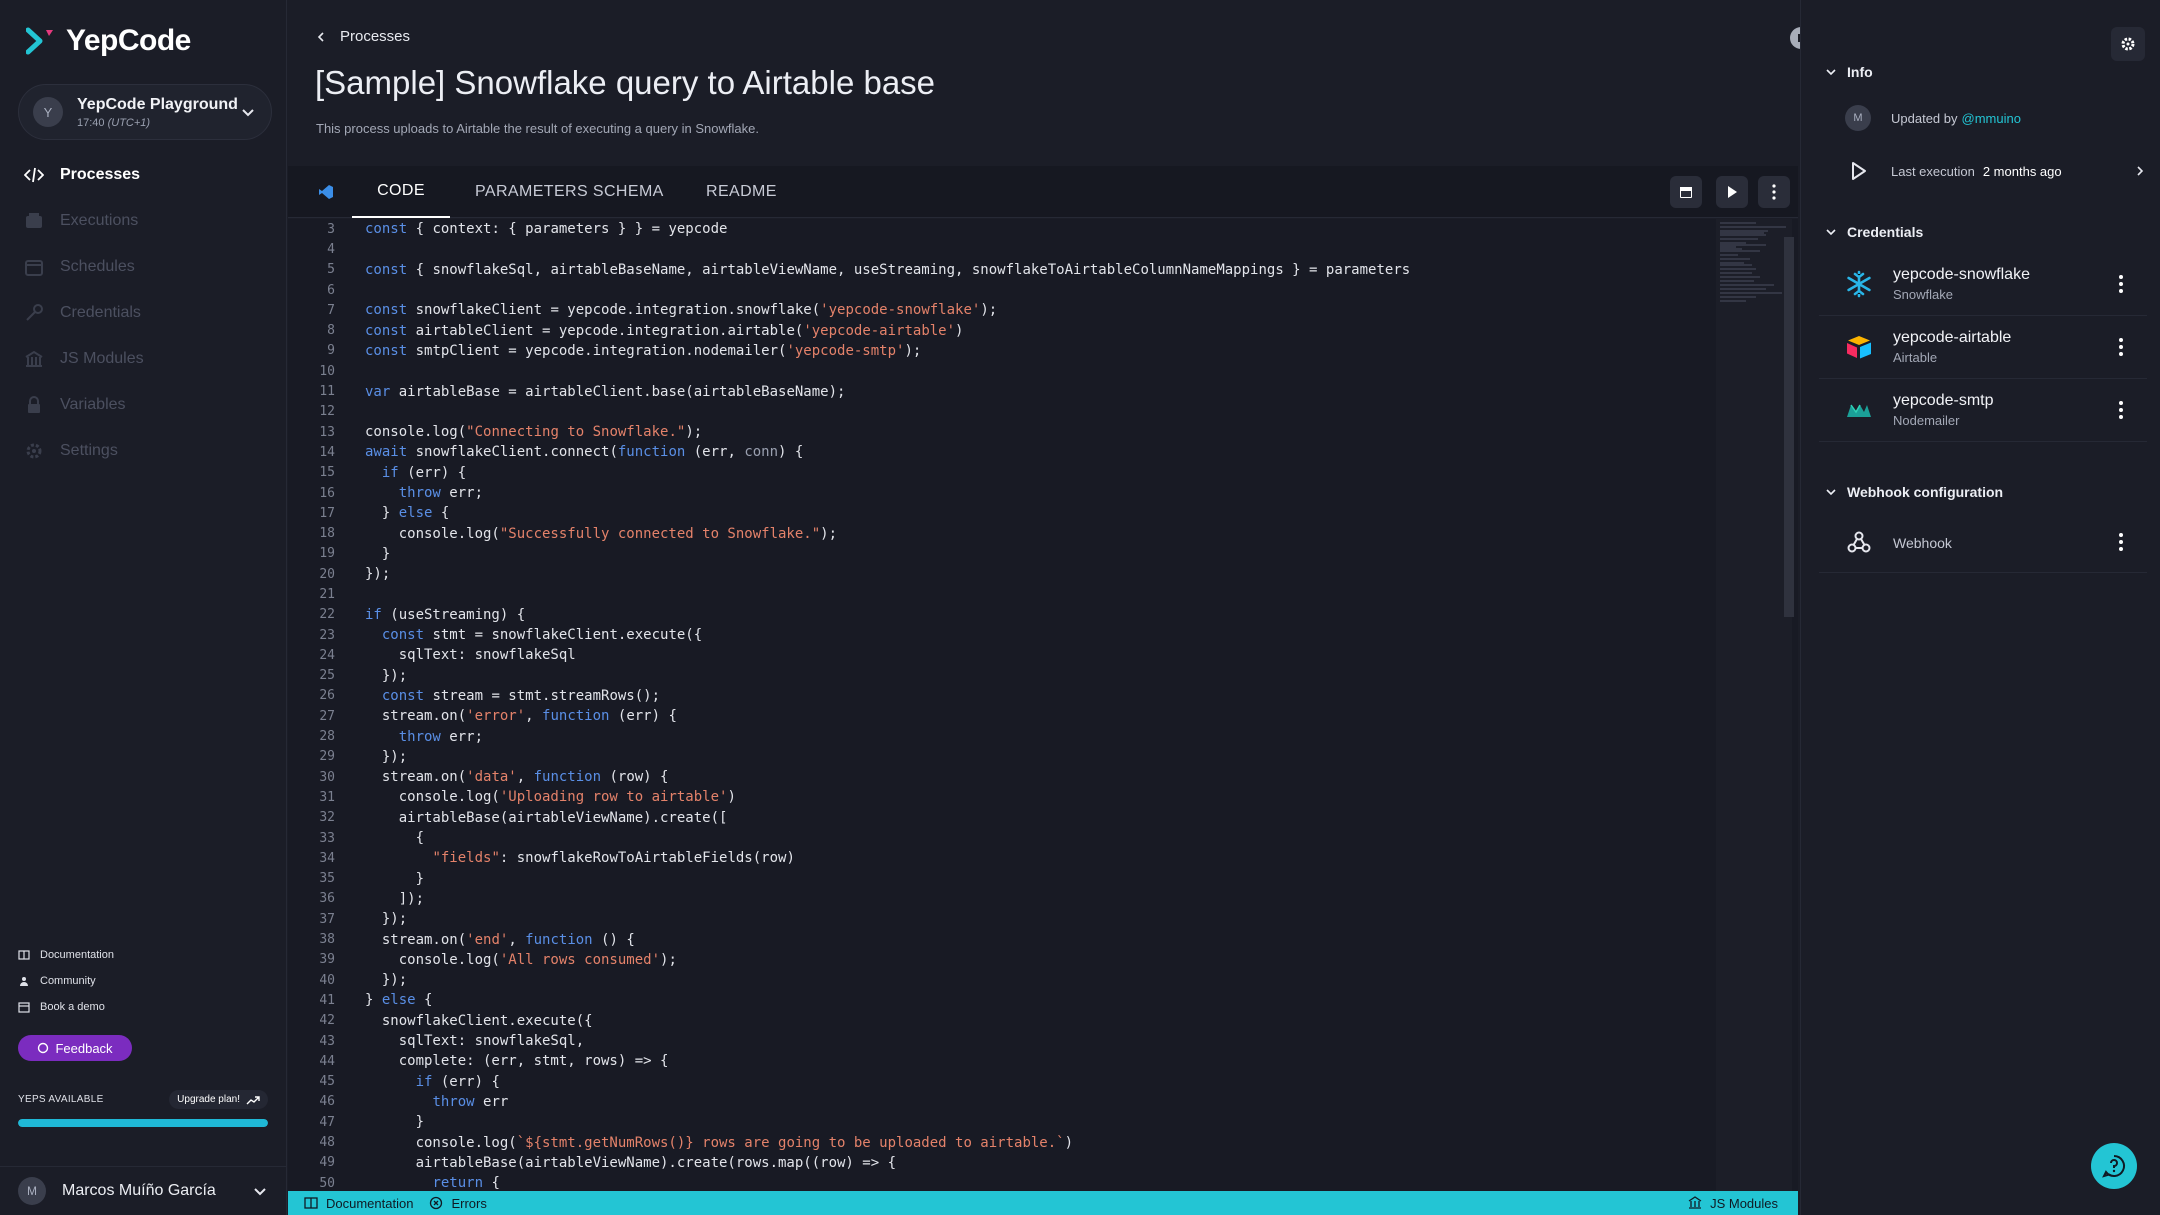 Image resolution: width=2160 pixels, height=1215 pixels. I want to click on line-number: 42, so click(327, 1021).